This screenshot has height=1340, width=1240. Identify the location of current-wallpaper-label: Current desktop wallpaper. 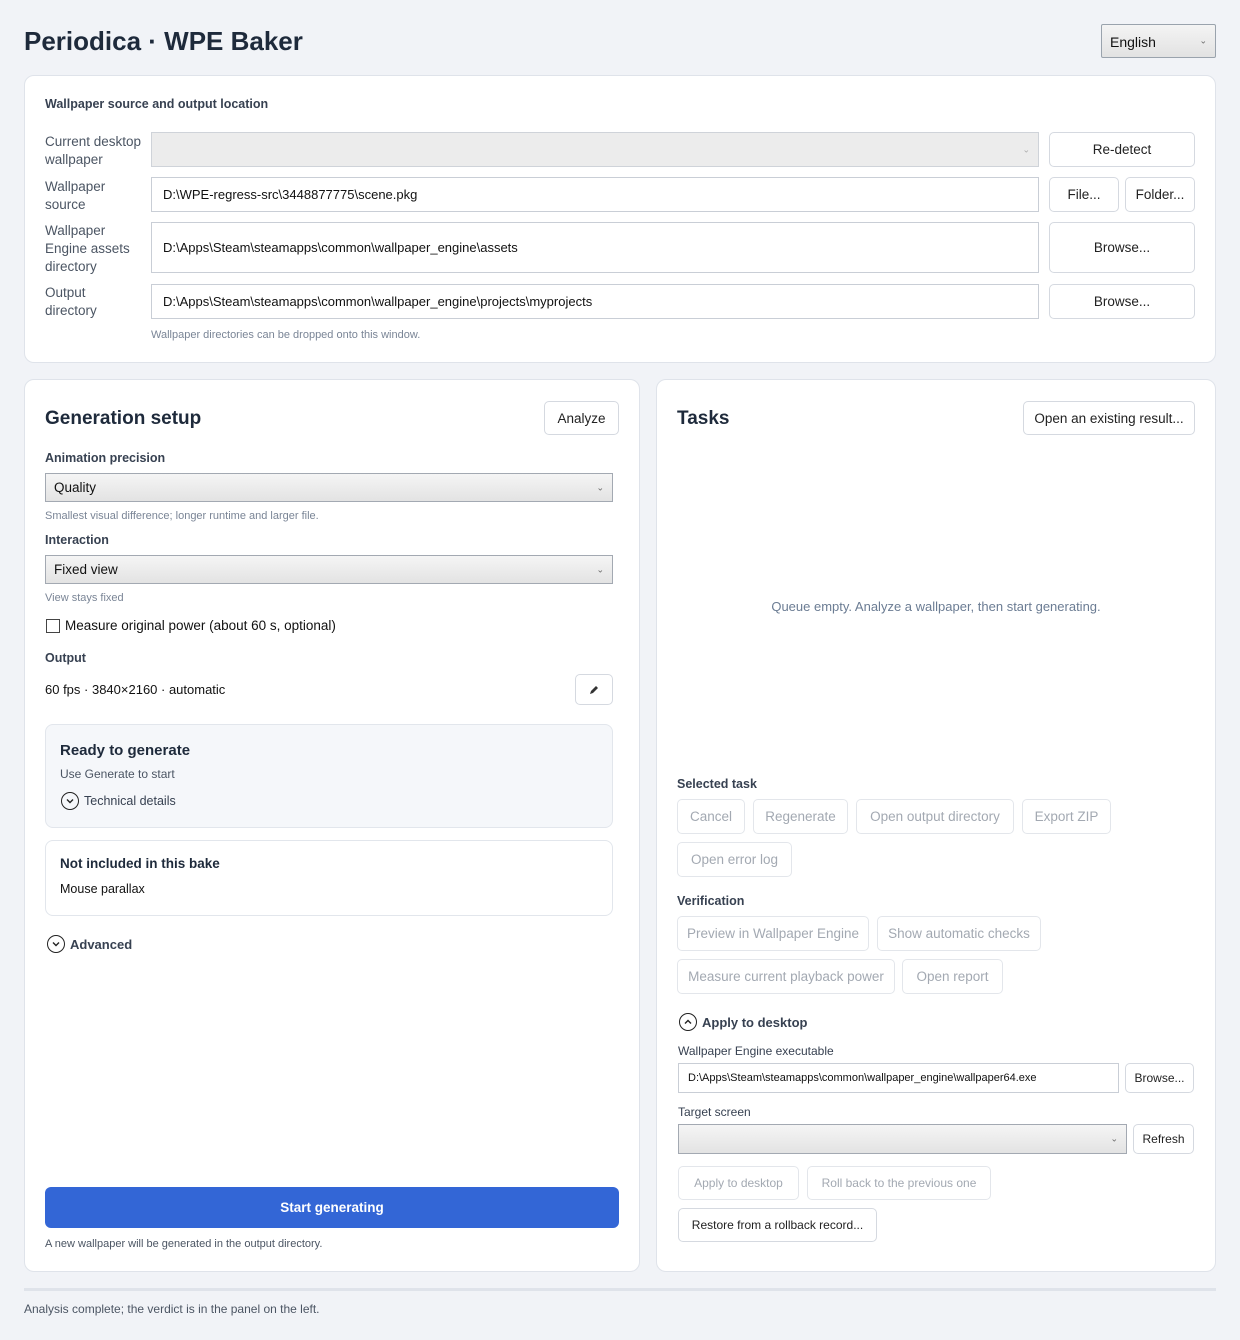
(93, 150).